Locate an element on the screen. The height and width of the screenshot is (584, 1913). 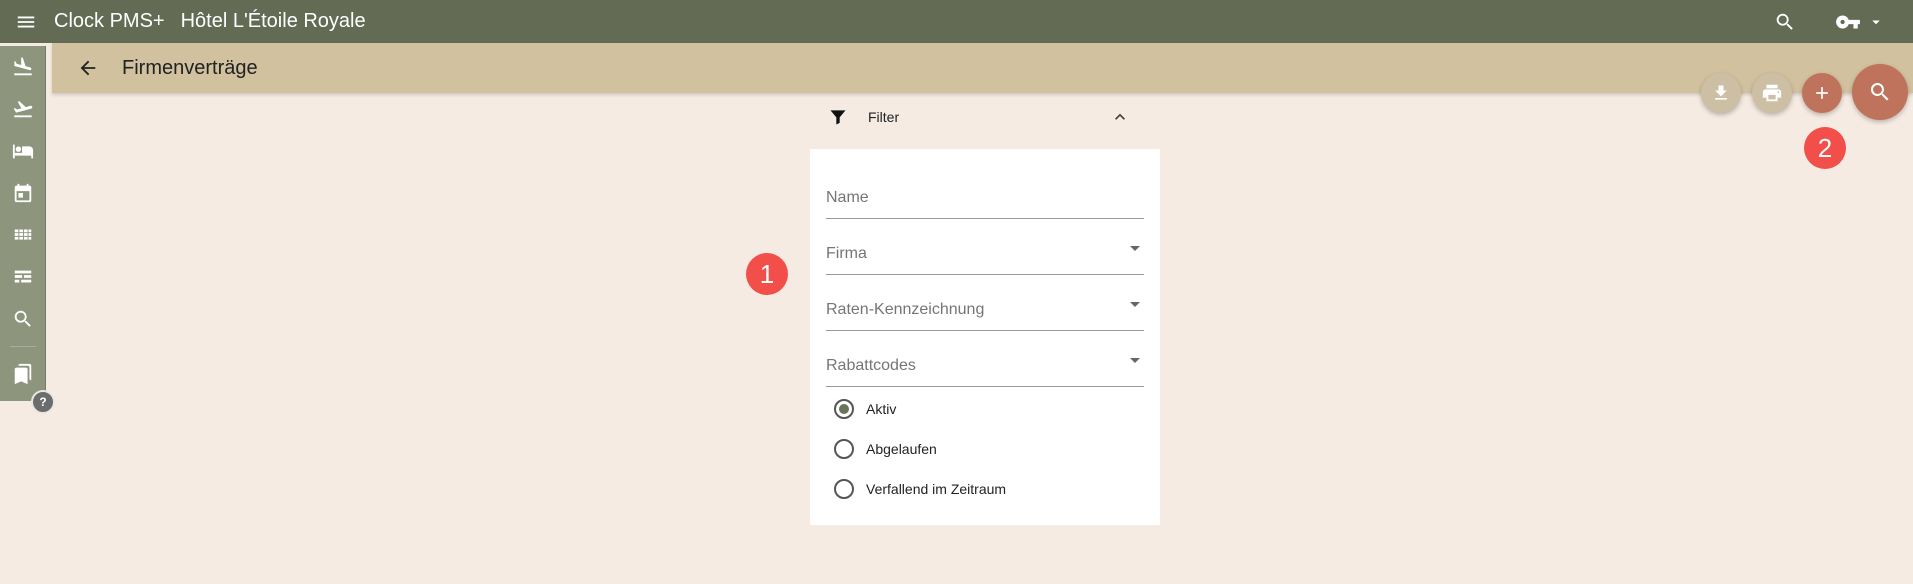
radio-verfallend: Verfallend im Zeitraum is located at coordinates (920, 489).